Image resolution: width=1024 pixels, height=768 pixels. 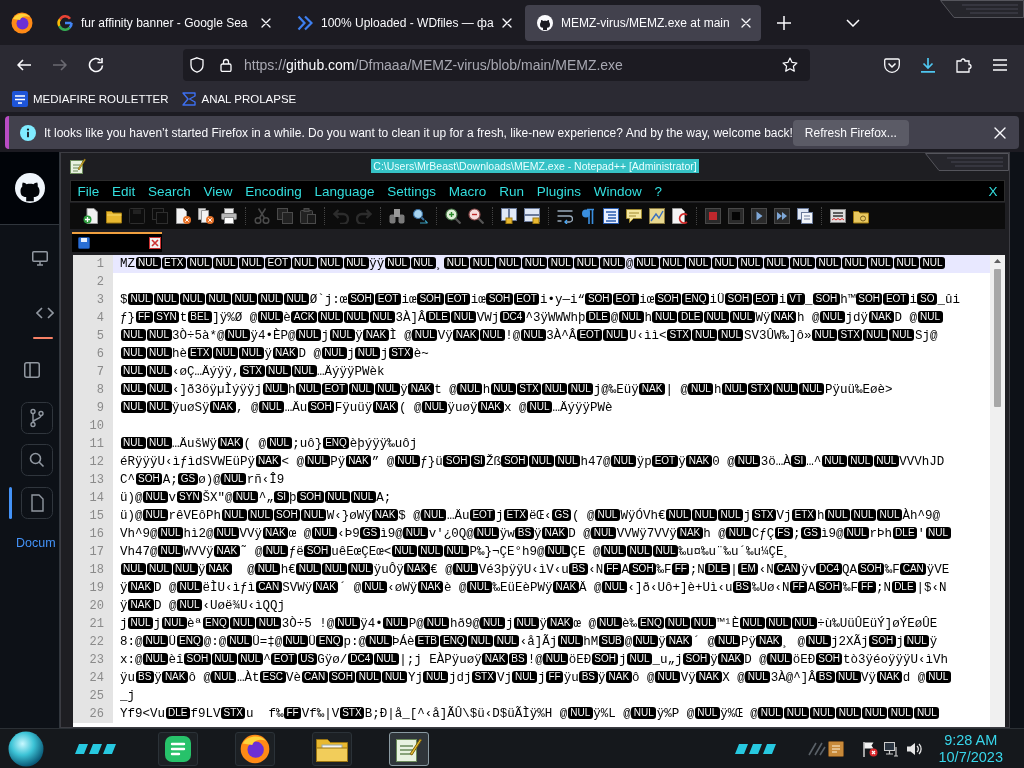 I want to click on chevron-down-icon, so click(x=853, y=22).